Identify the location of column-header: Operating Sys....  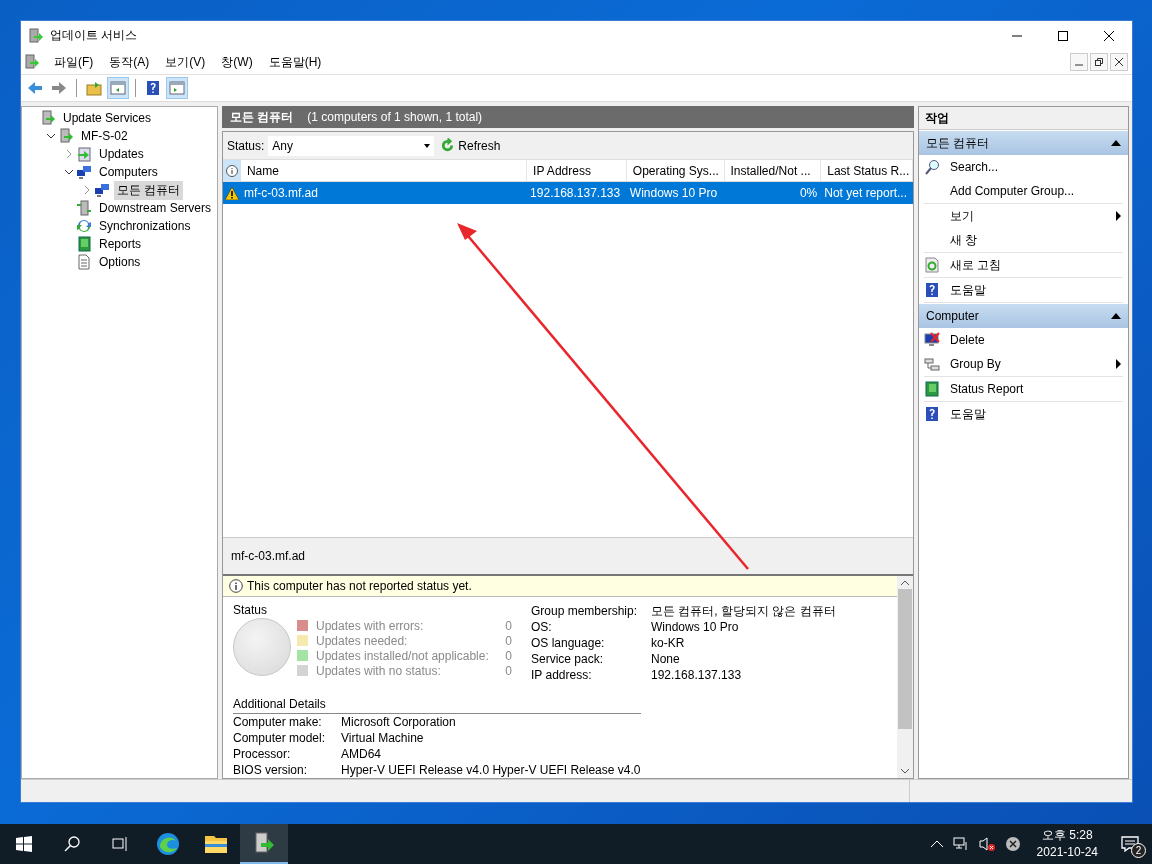
(675, 170).